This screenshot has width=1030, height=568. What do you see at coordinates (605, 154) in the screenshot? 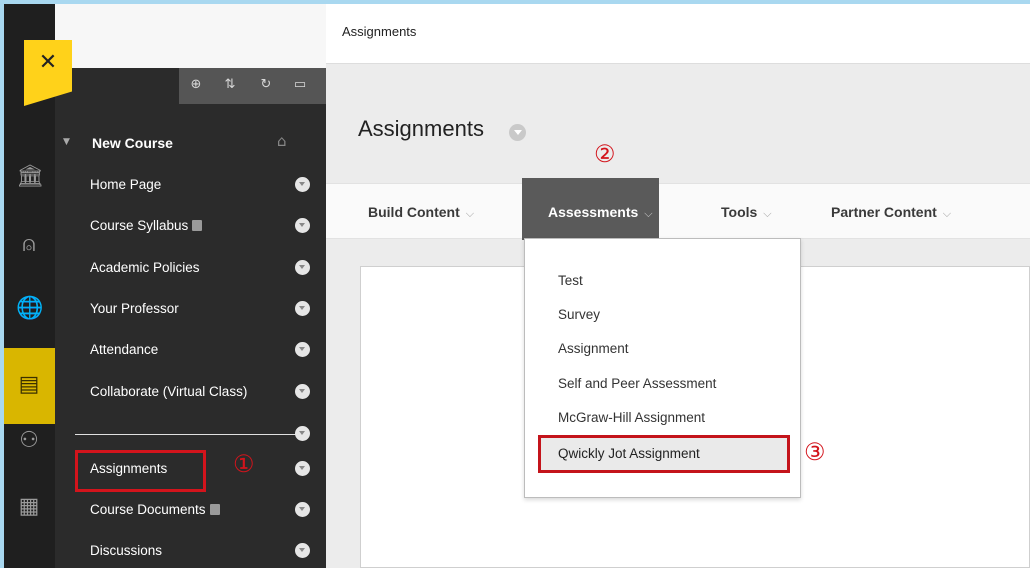
I see `step2-marker: ②` at bounding box center [605, 154].